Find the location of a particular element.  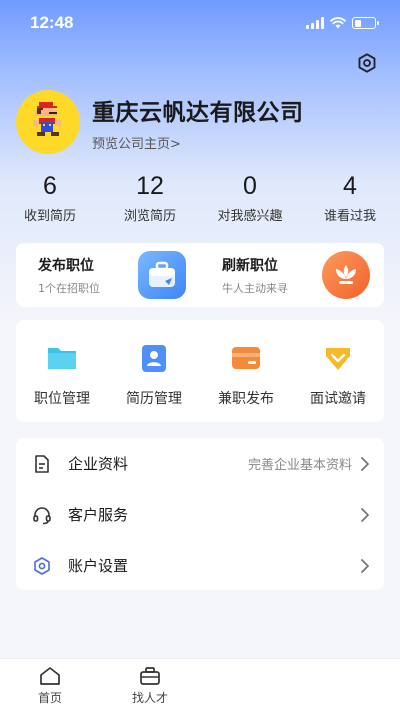

stat-label: 对我感兴趣 is located at coordinates (250, 216).